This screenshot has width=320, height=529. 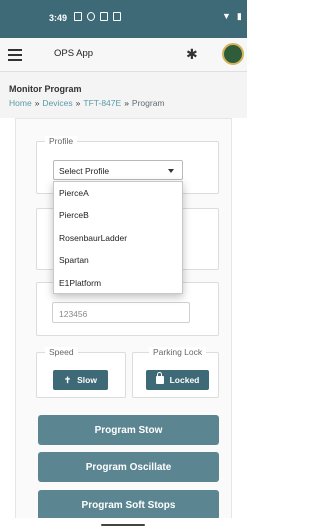 What do you see at coordinates (128, 467) in the screenshot?
I see `program-oscillate-button: Program Oscillate` at bounding box center [128, 467].